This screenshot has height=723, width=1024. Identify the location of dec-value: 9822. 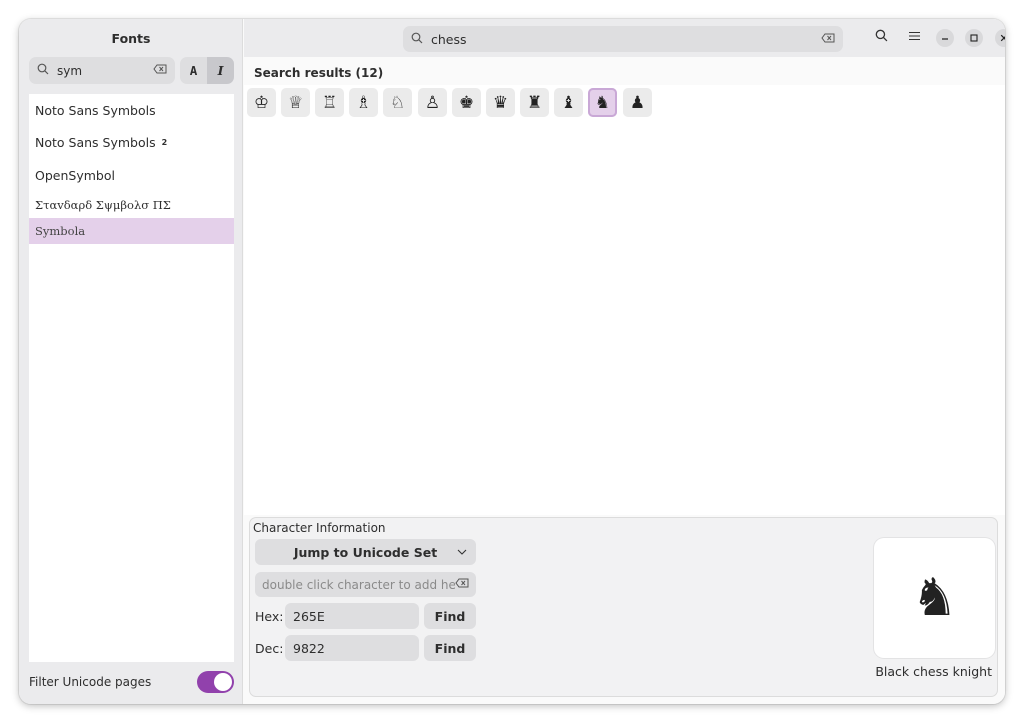
(309, 648).